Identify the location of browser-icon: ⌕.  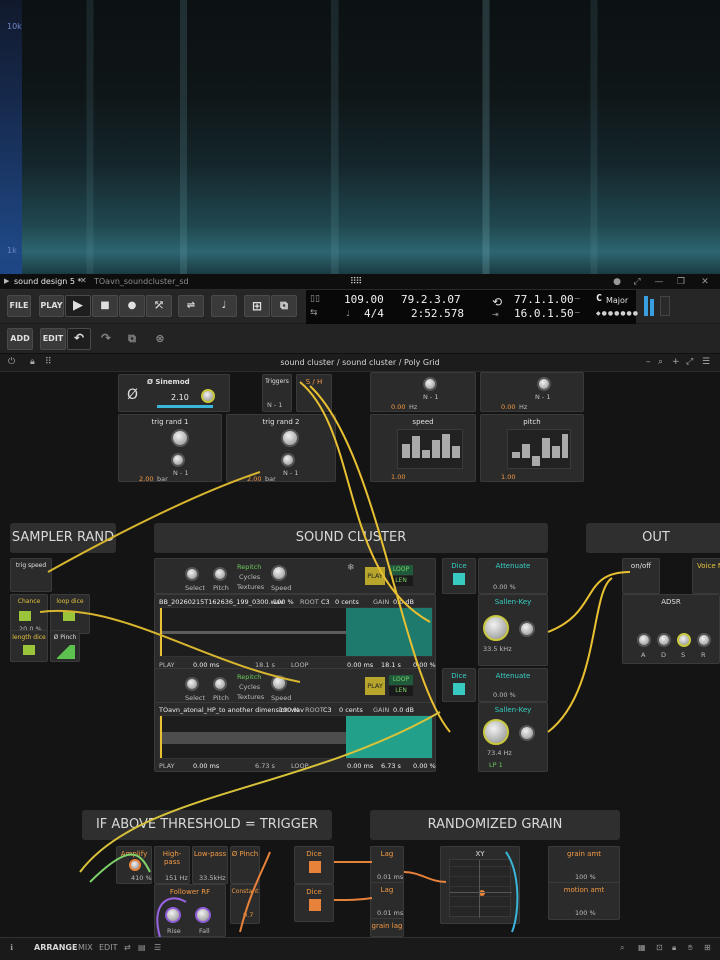
(622, 948).